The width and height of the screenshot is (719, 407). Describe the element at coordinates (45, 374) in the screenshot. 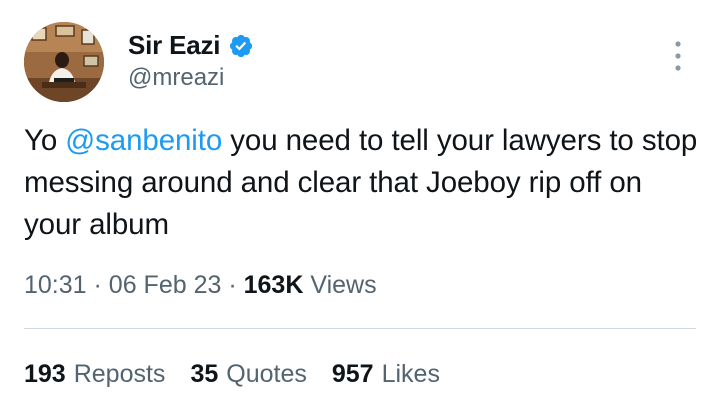

I see `reposts-count: 193` at that location.